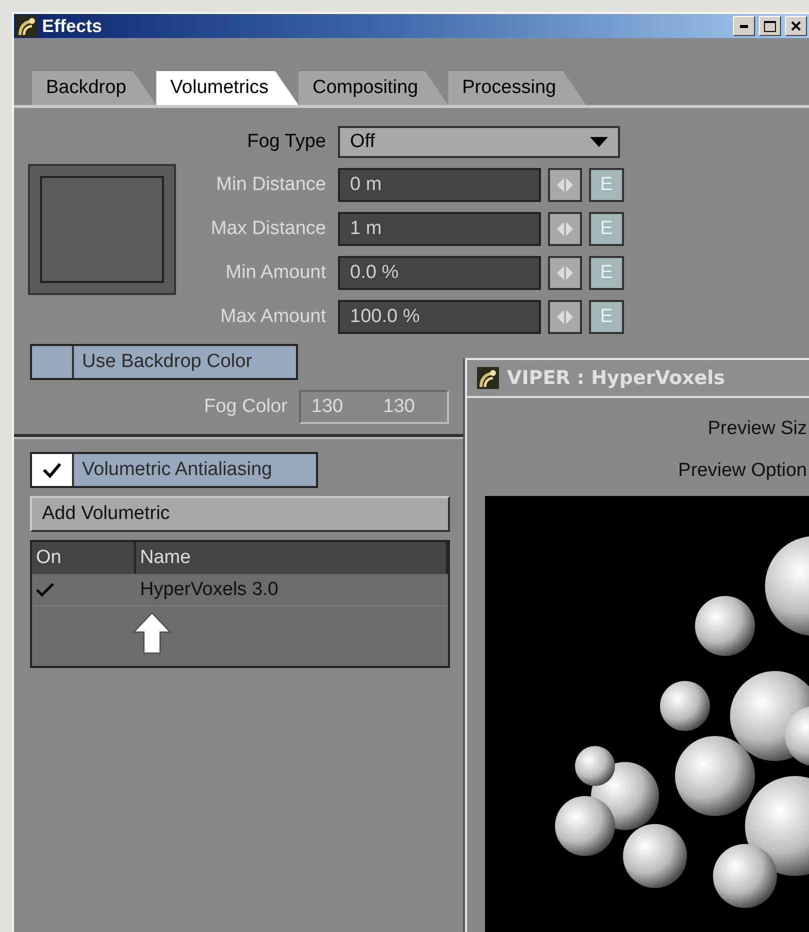  What do you see at coordinates (272, 317) in the screenshot?
I see `field-label: Max Amount` at bounding box center [272, 317].